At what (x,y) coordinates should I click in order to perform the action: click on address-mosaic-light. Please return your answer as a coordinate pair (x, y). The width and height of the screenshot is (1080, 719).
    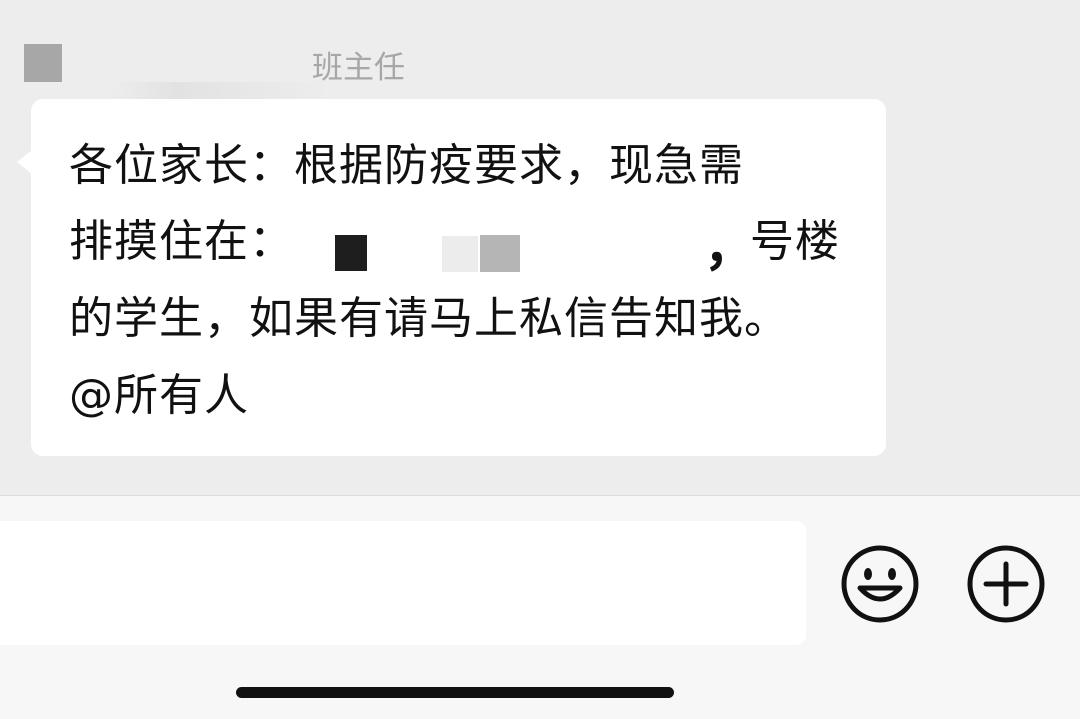
    Looking at the image, I should click on (460, 254).